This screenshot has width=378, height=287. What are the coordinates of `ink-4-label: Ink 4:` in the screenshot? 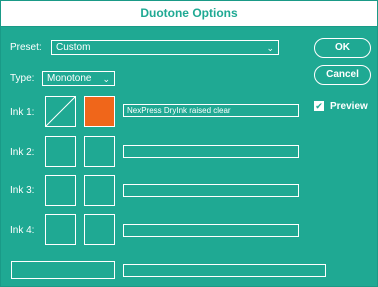 It's located at (22, 230).